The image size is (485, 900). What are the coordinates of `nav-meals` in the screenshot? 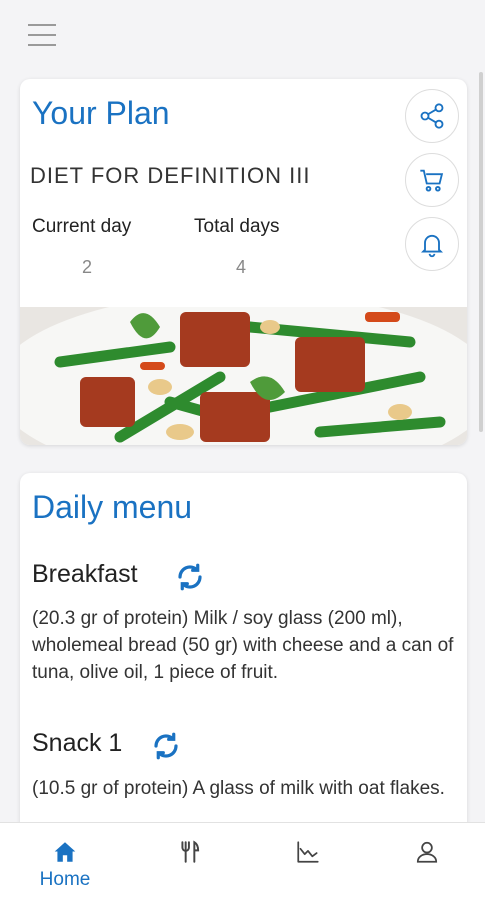 It's located at (190, 861).